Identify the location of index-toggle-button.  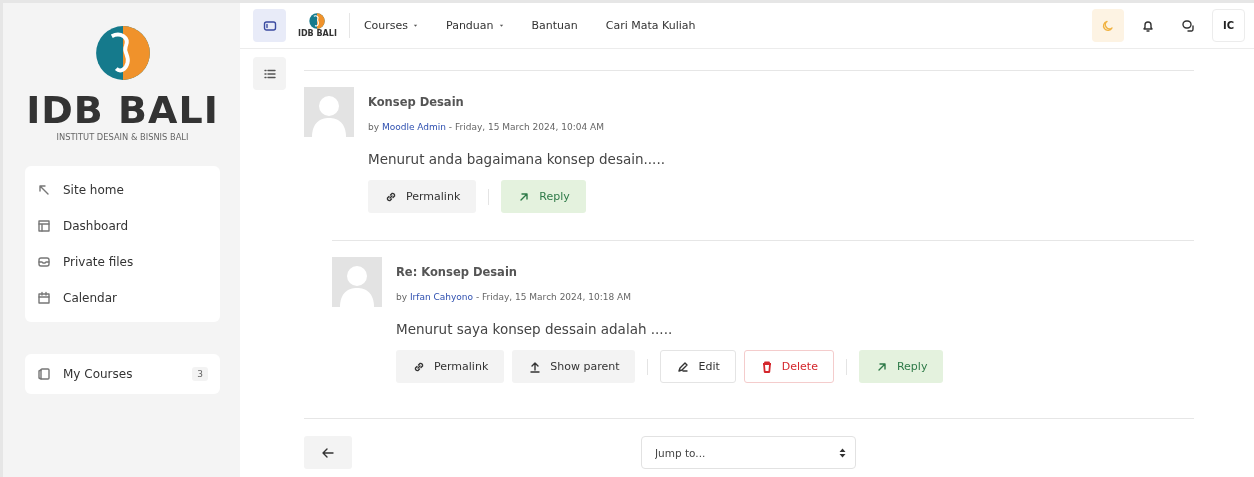
(269, 73).